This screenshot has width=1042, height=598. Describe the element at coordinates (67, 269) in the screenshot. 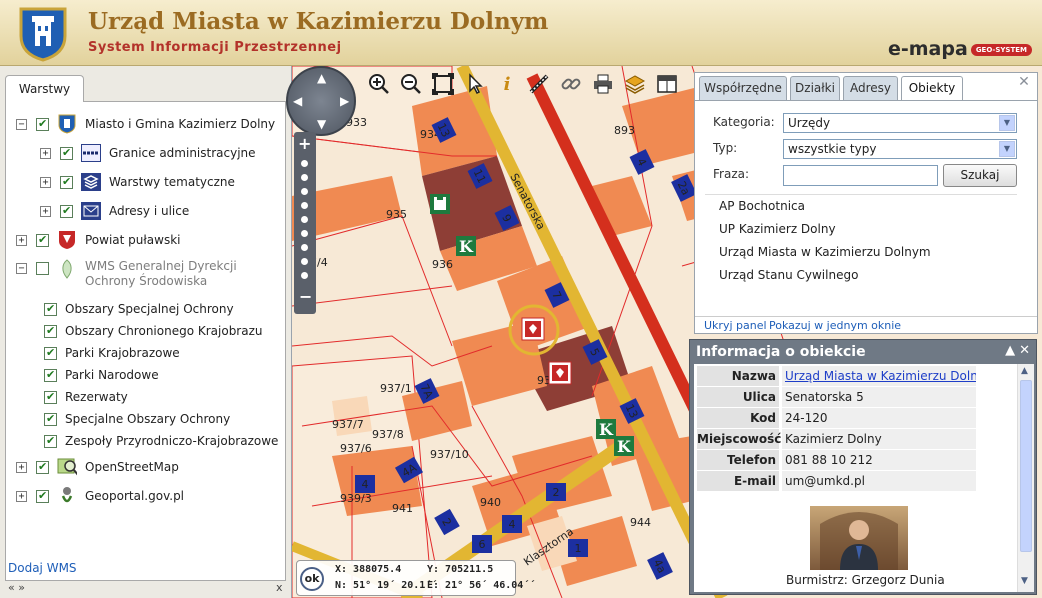

I see `leaf-icon` at that location.